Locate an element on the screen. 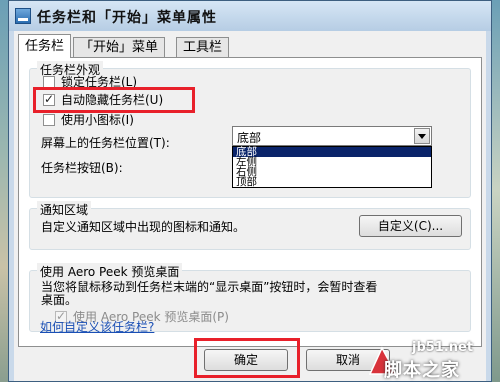  ok-button: 确定 is located at coordinates (246, 360).